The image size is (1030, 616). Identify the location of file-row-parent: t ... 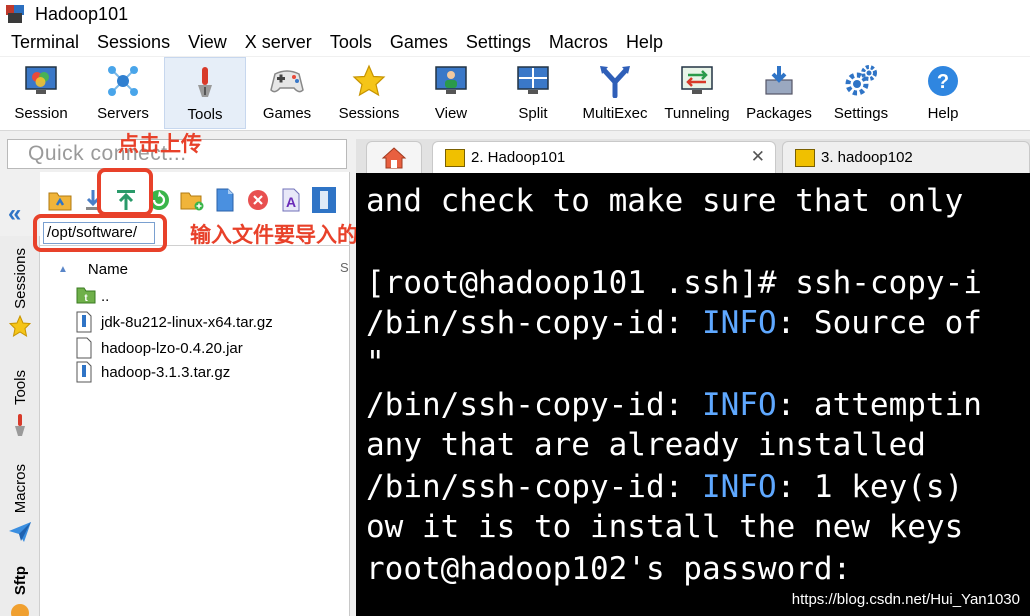
(92, 296).